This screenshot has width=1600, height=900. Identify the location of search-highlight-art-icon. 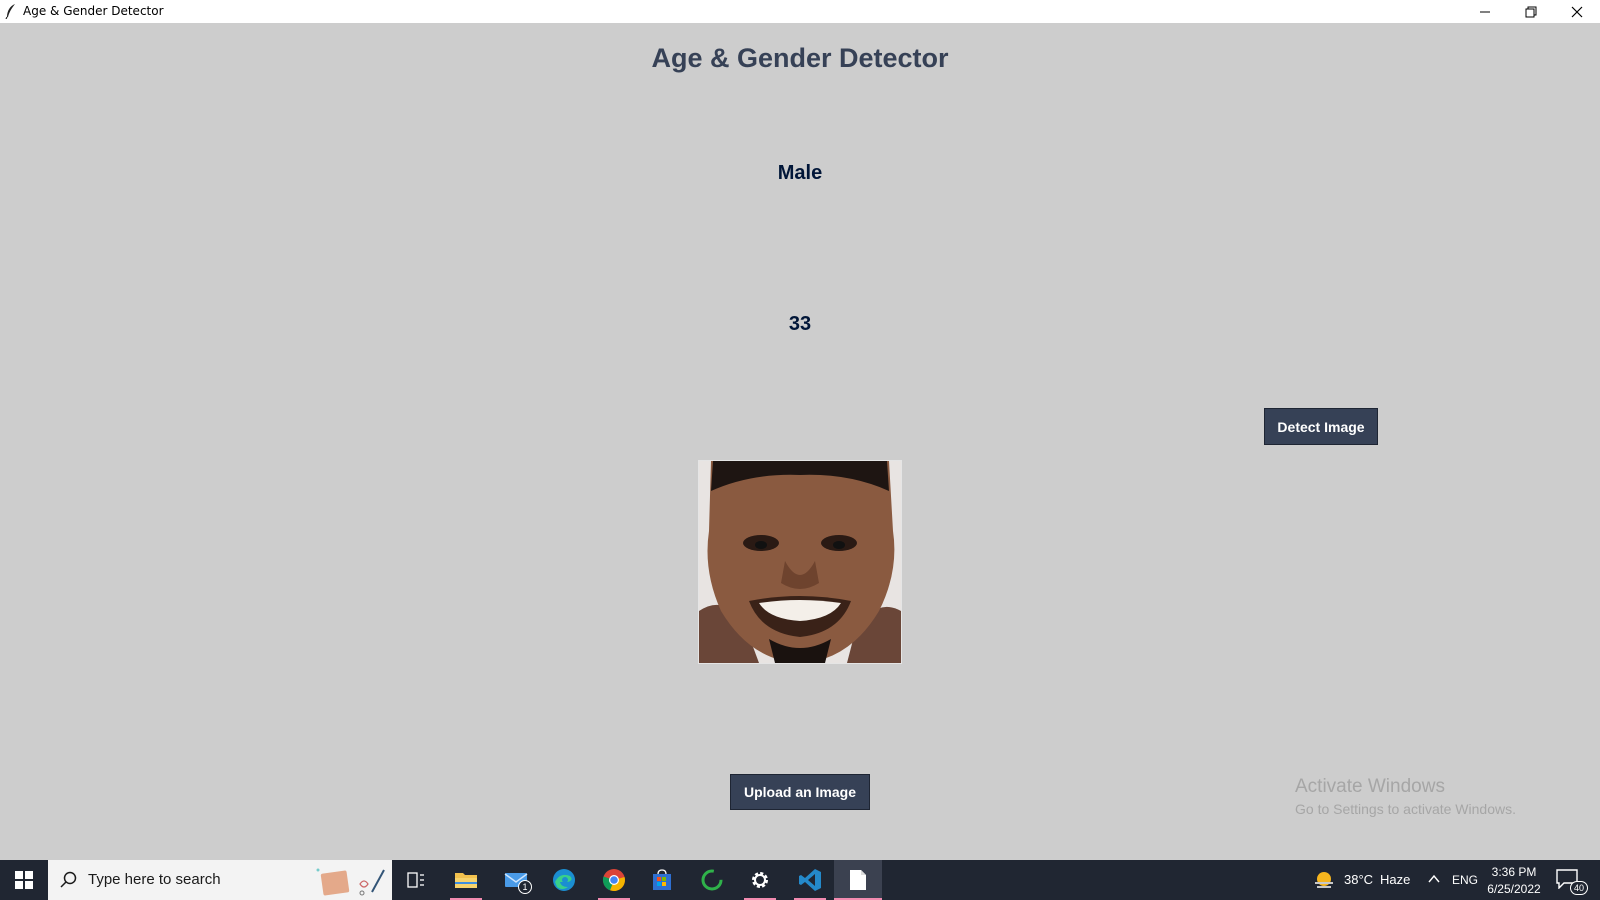
(350, 882).